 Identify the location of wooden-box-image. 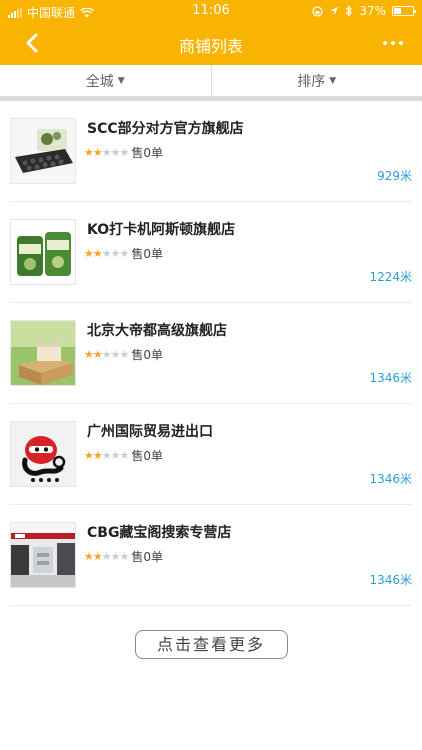
(43, 353).